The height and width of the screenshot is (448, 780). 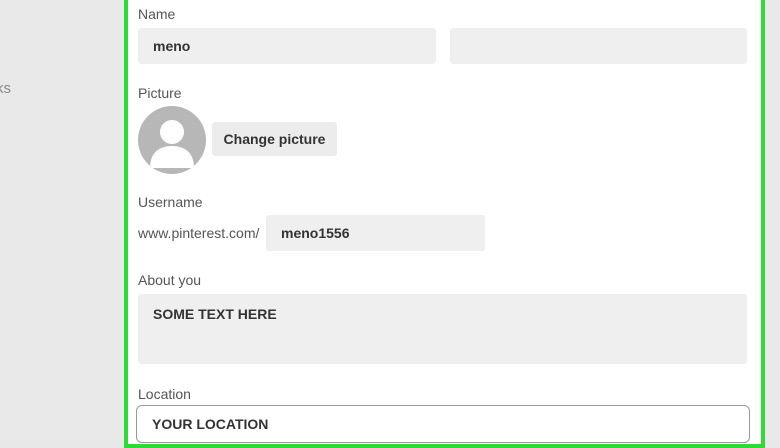 I want to click on last-name-input, so click(x=598, y=46).